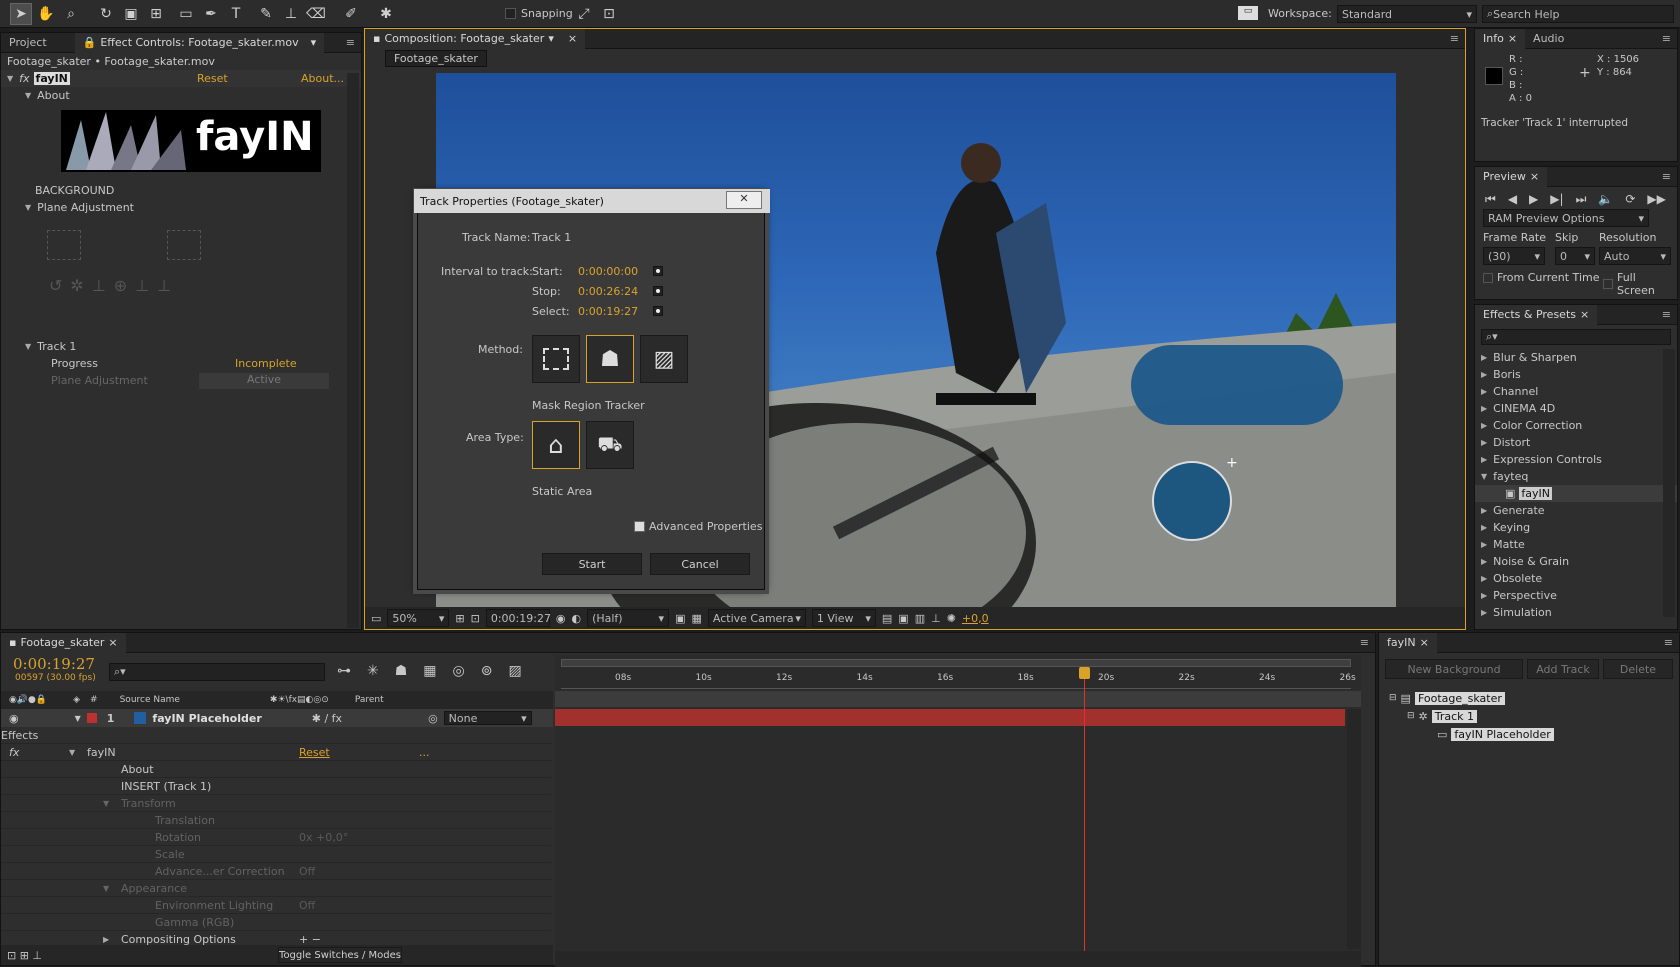 This screenshot has width=1680, height=967. Describe the element at coordinates (307, 871) in the screenshot. I see `property-value: Off` at that location.